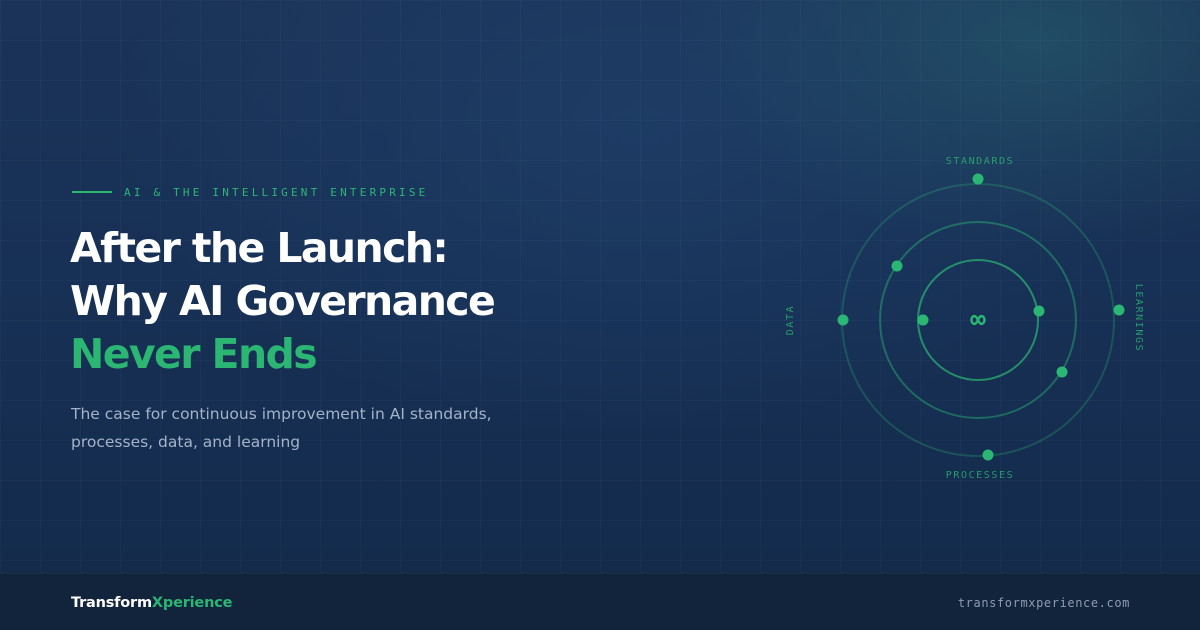 The height and width of the screenshot is (630, 1200). What do you see at coordinates (192, 603) in the screenshot?
I see `brand-name-part-2: Xperience` at bounding box center [192, 603].